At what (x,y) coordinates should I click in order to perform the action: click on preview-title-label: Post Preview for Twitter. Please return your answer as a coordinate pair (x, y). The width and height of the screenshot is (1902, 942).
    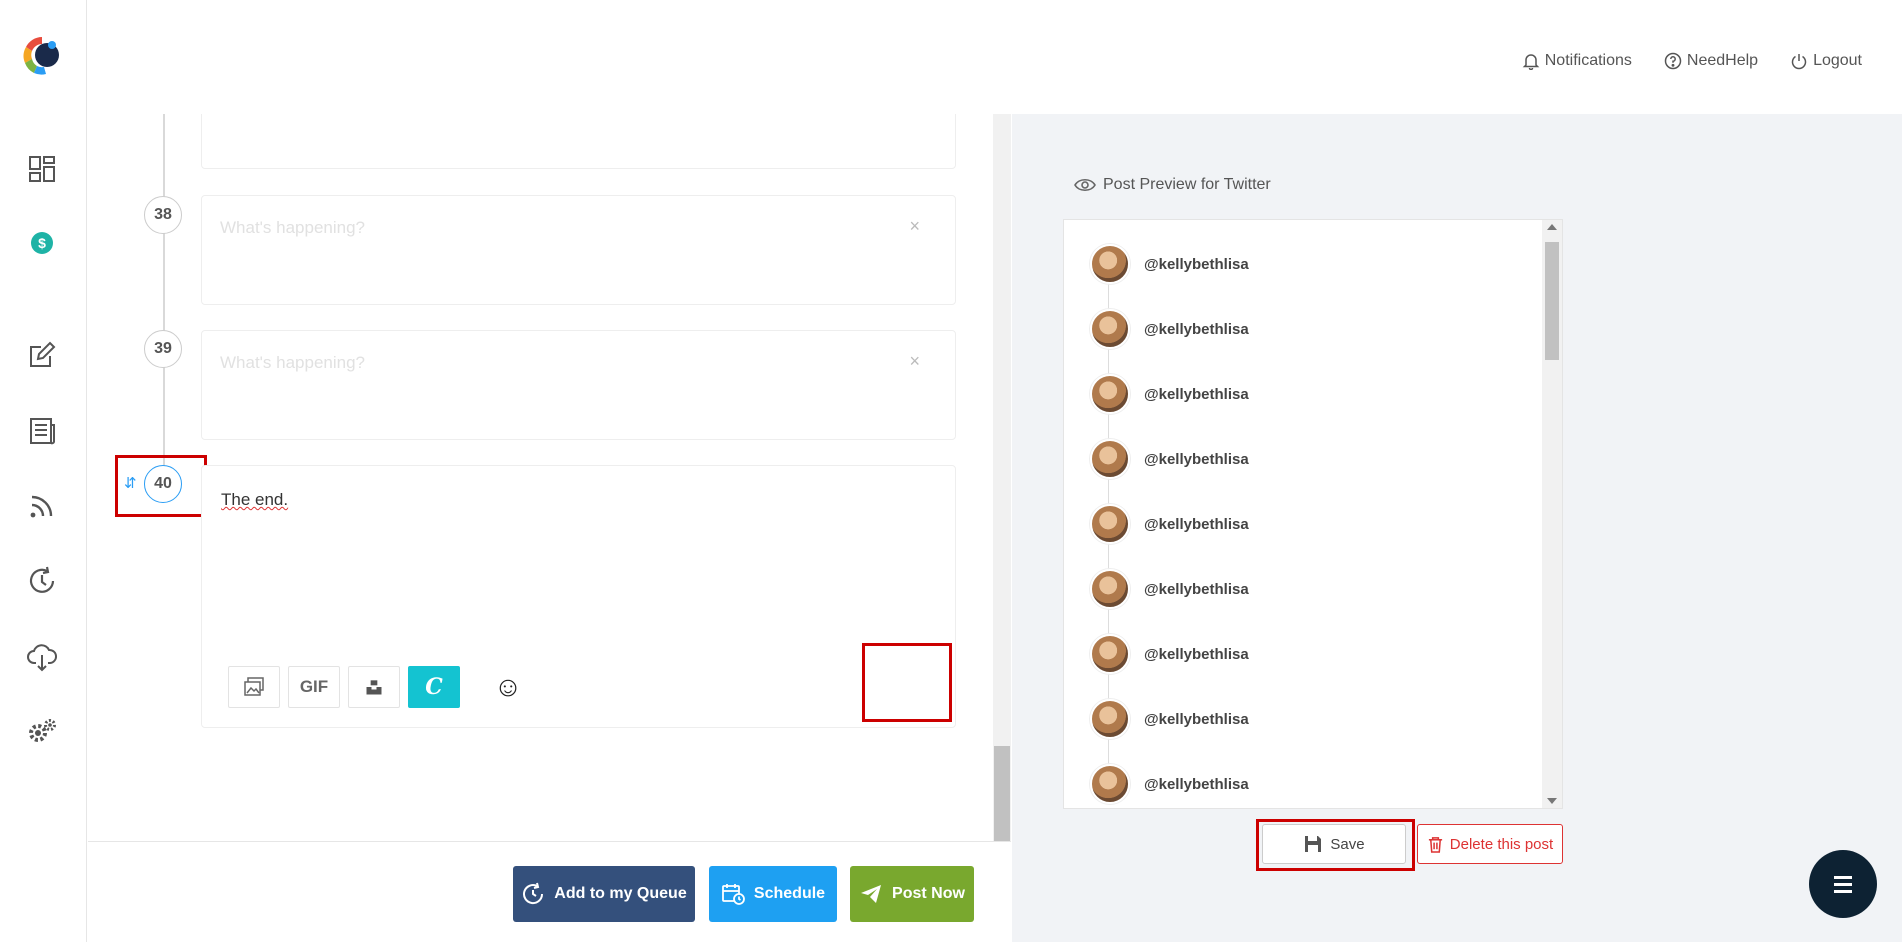
    Looking at the image, I should click on (1187, 184).